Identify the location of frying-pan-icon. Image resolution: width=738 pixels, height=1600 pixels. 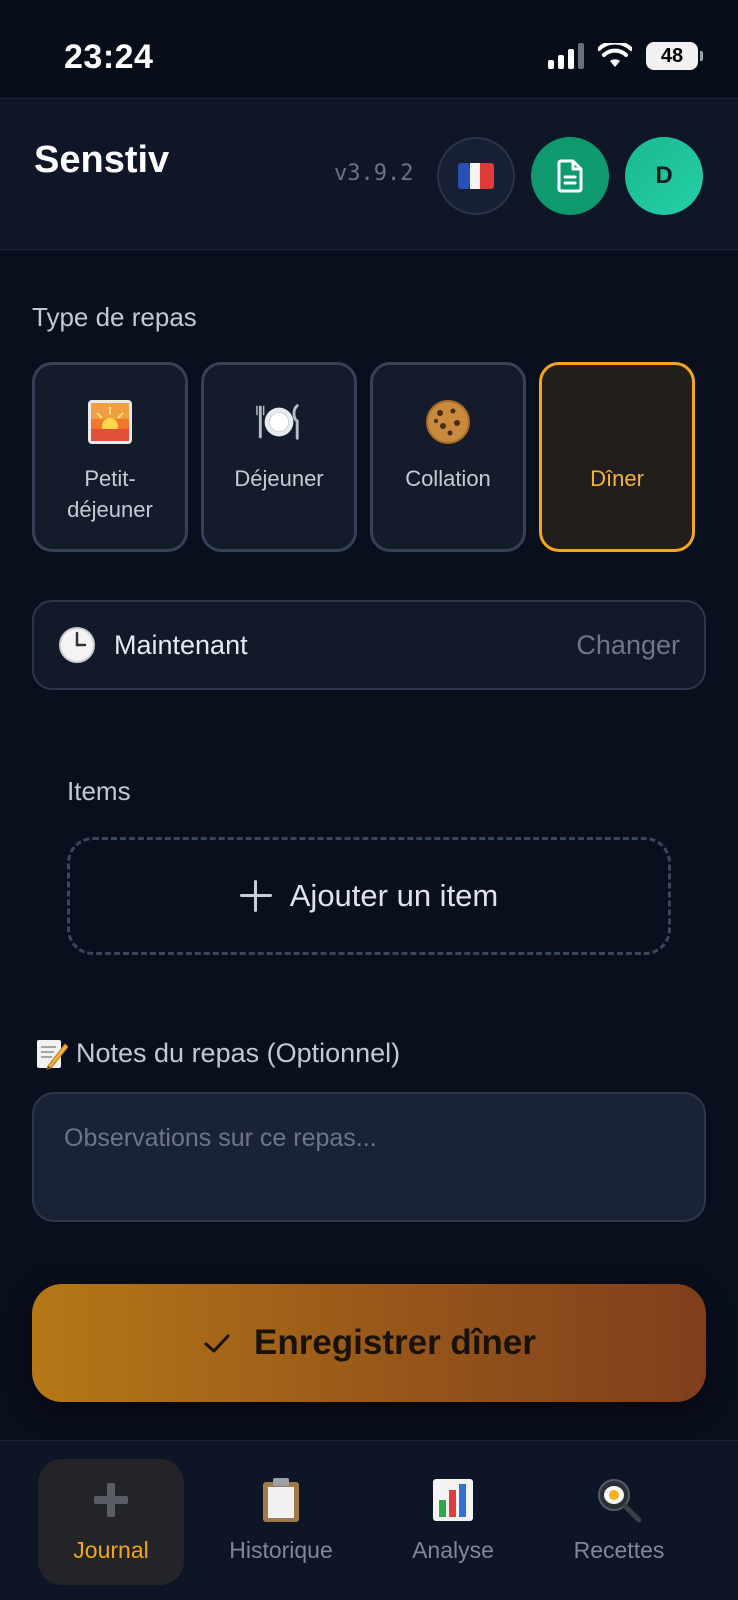
(619, 1500).